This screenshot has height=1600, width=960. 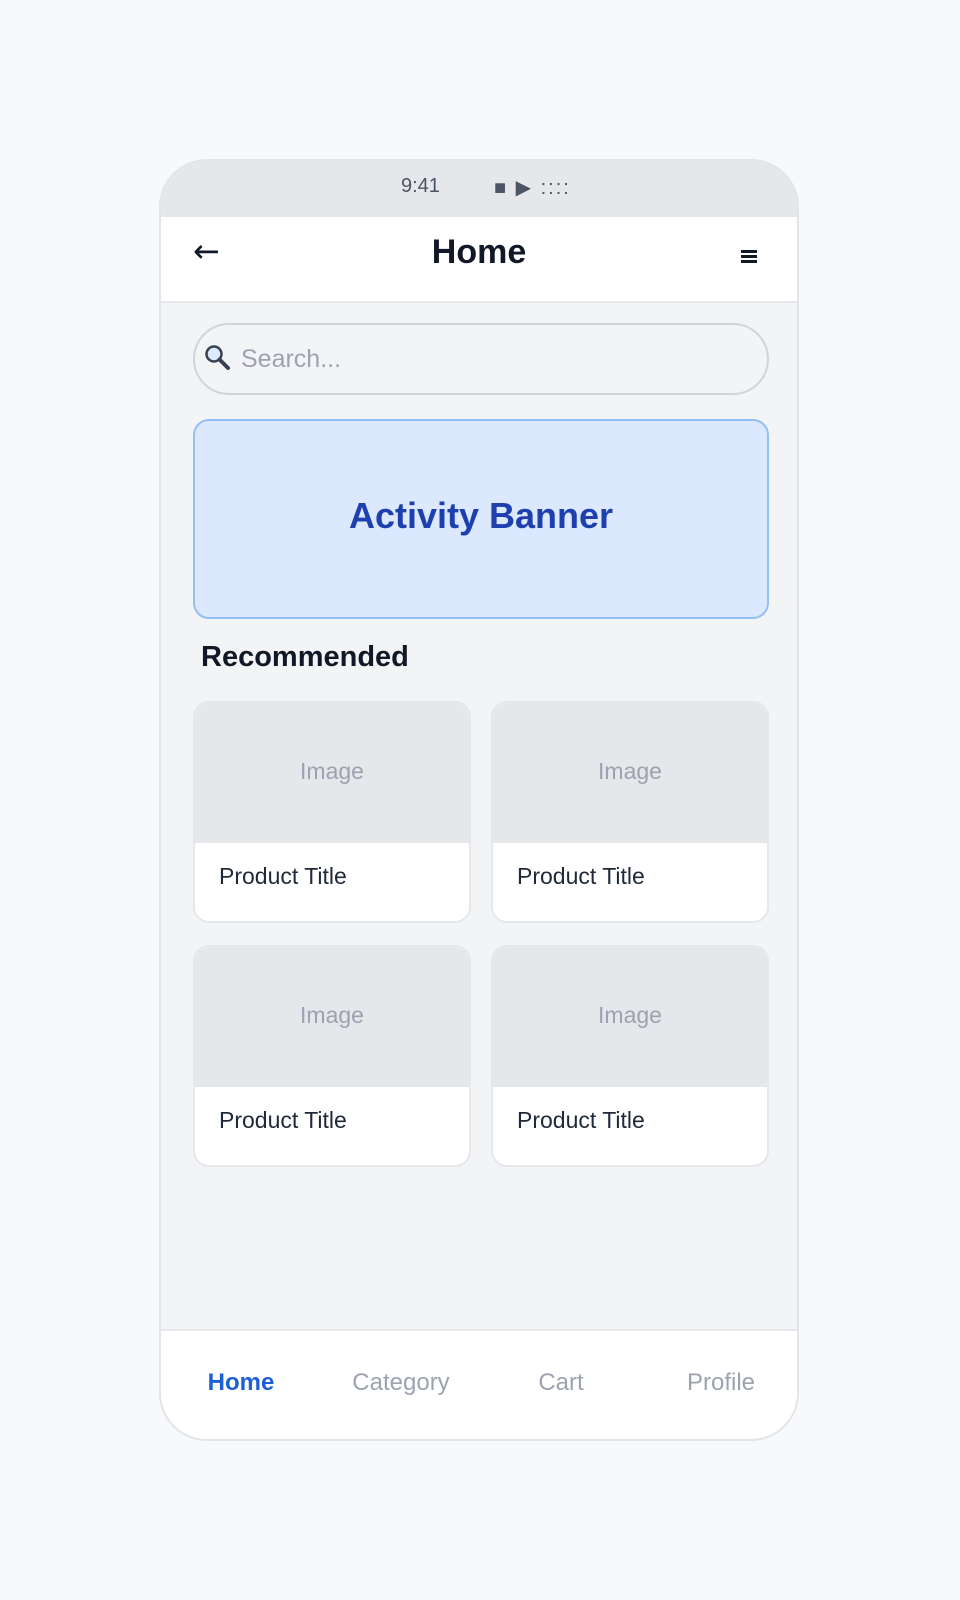 I want to click on status-time: 9:41, so click(x=420, y=186).